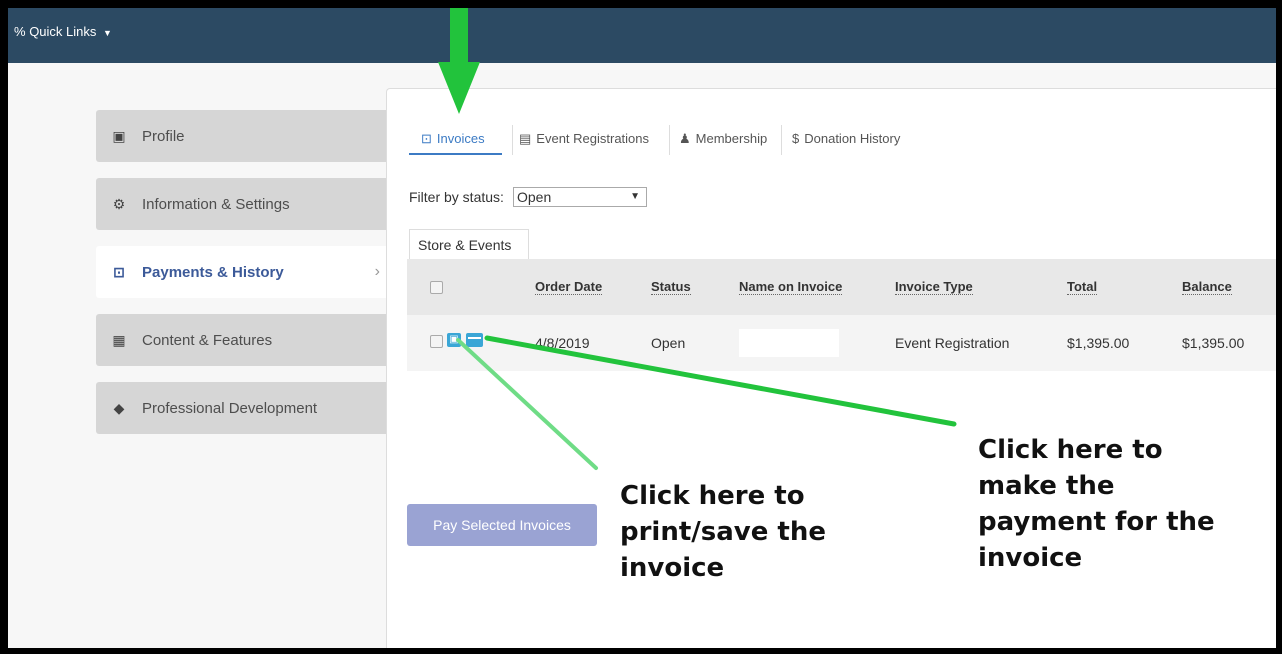 The image size is (1282, 654). I want to click on callout-line: payment for the, so click(1096, 522).